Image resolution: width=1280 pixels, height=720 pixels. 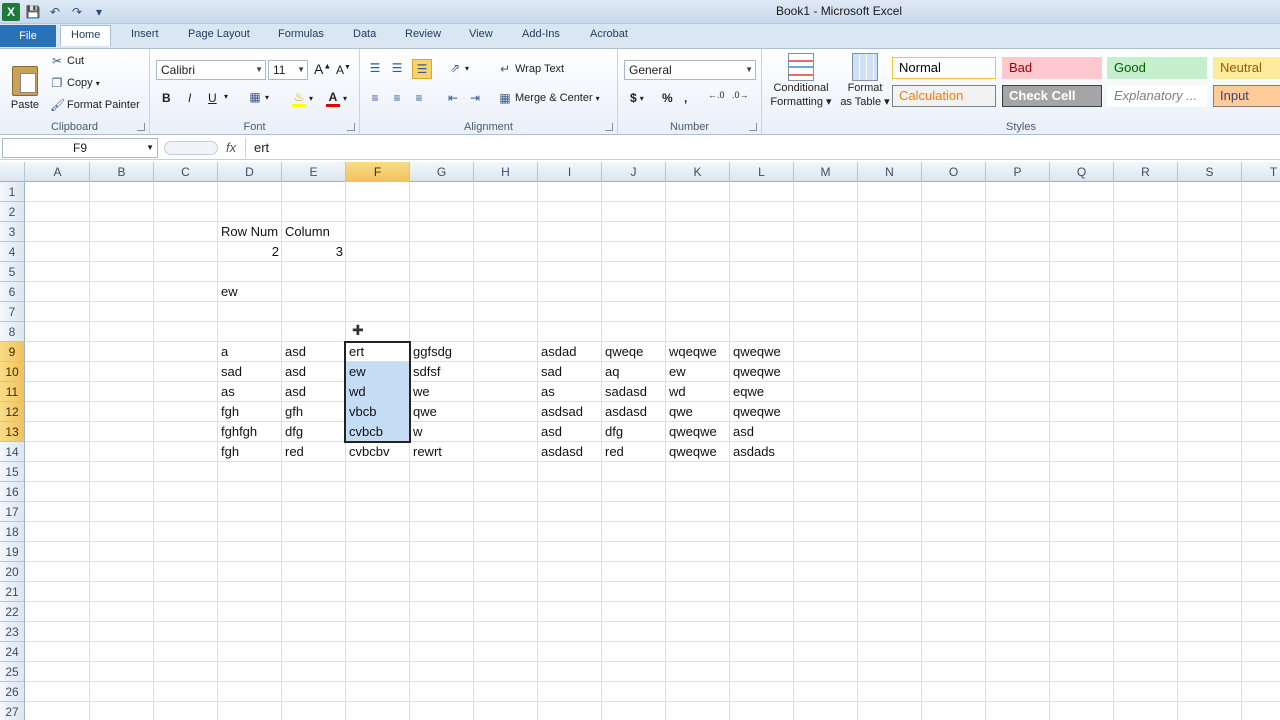 I want to click on row-header-19: 19, so click(x=12, y=552).